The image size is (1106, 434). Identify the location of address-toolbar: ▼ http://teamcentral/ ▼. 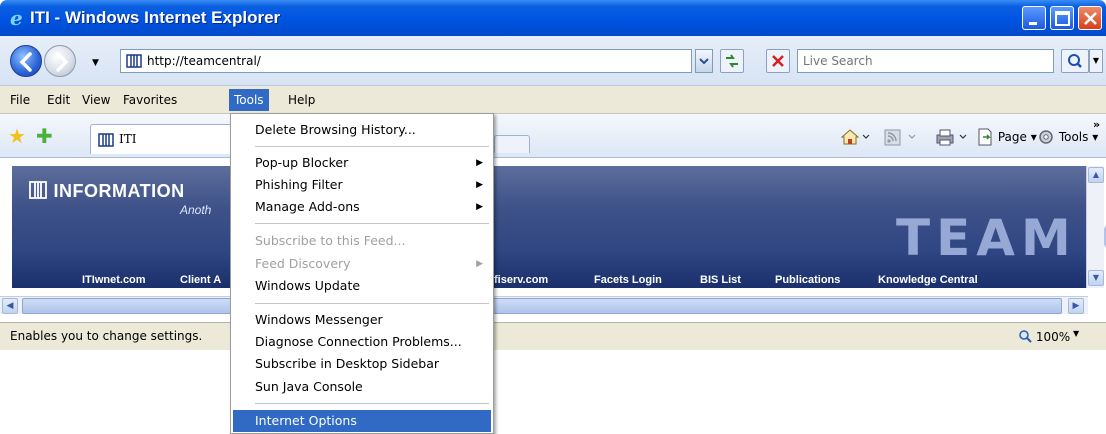
(553, 61).